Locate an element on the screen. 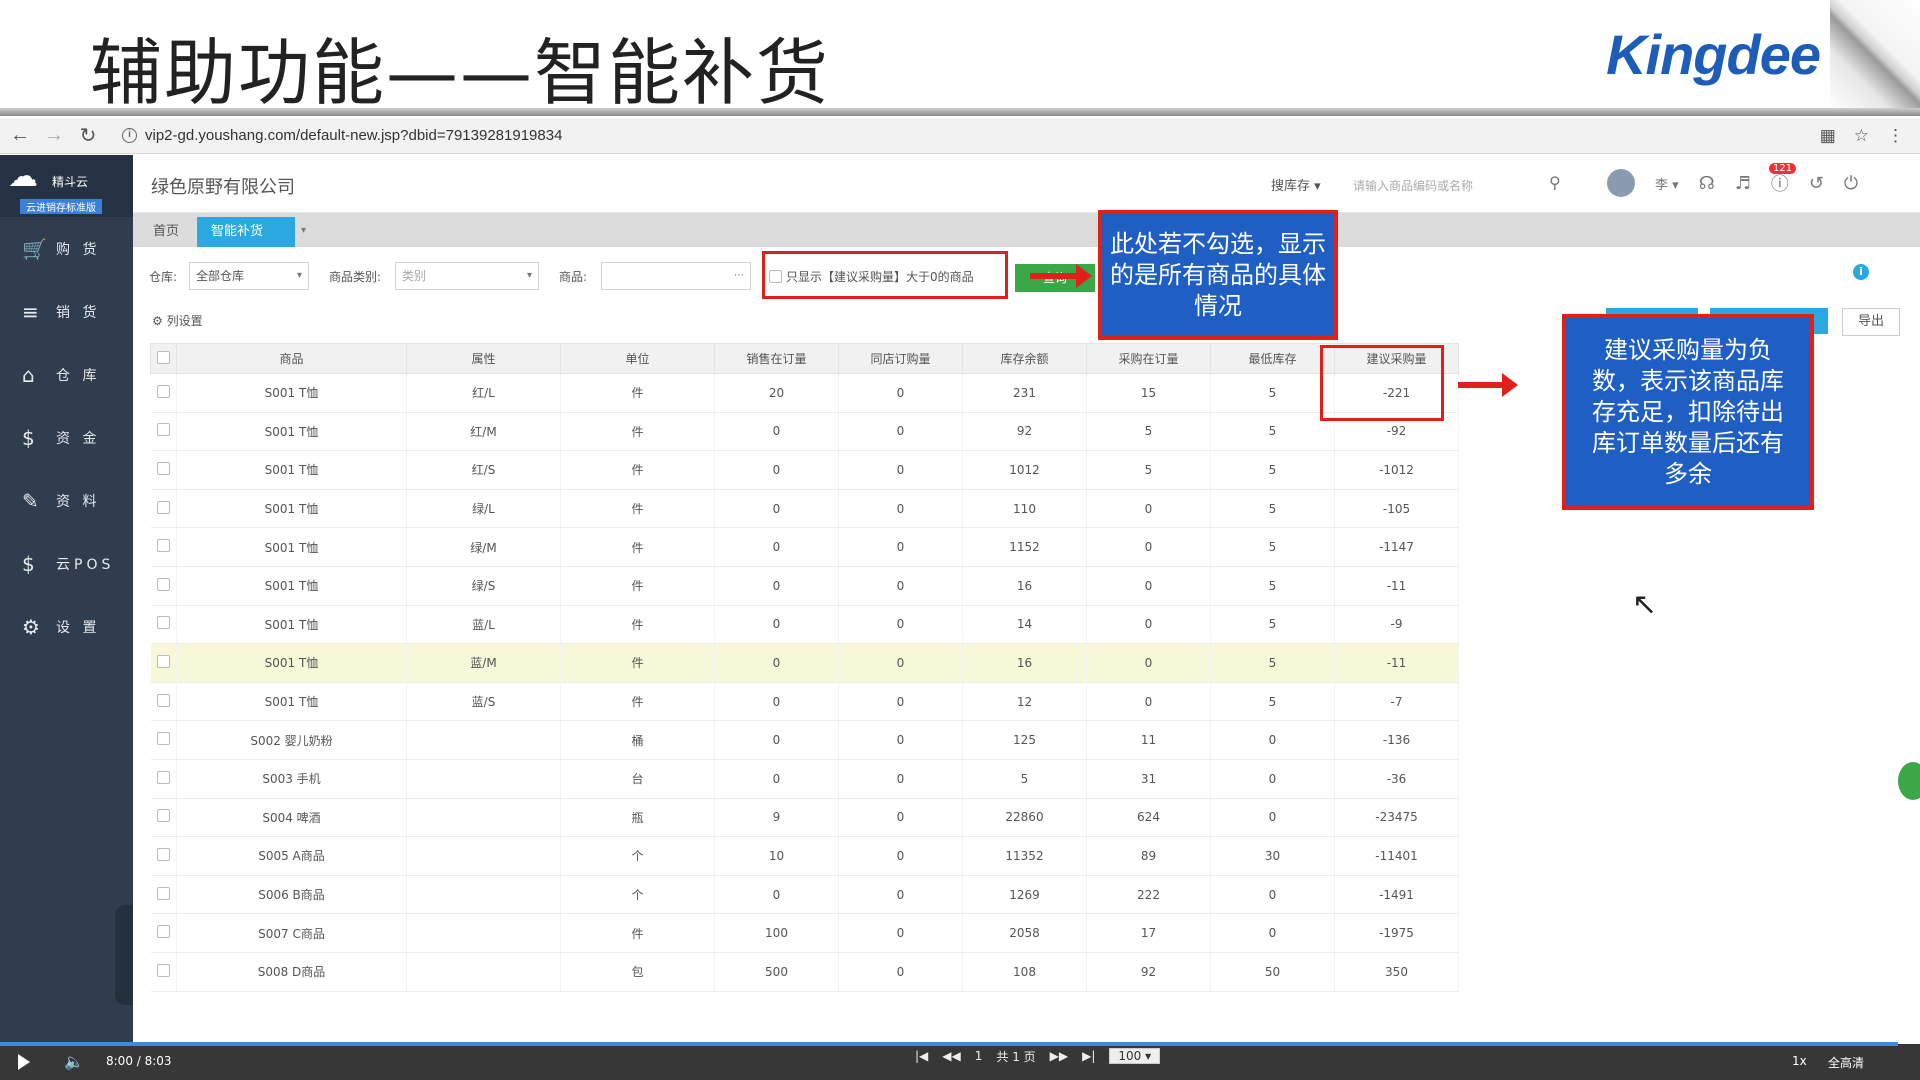  more-dots-icon: ⋯ is located at coordinates (739, 276).